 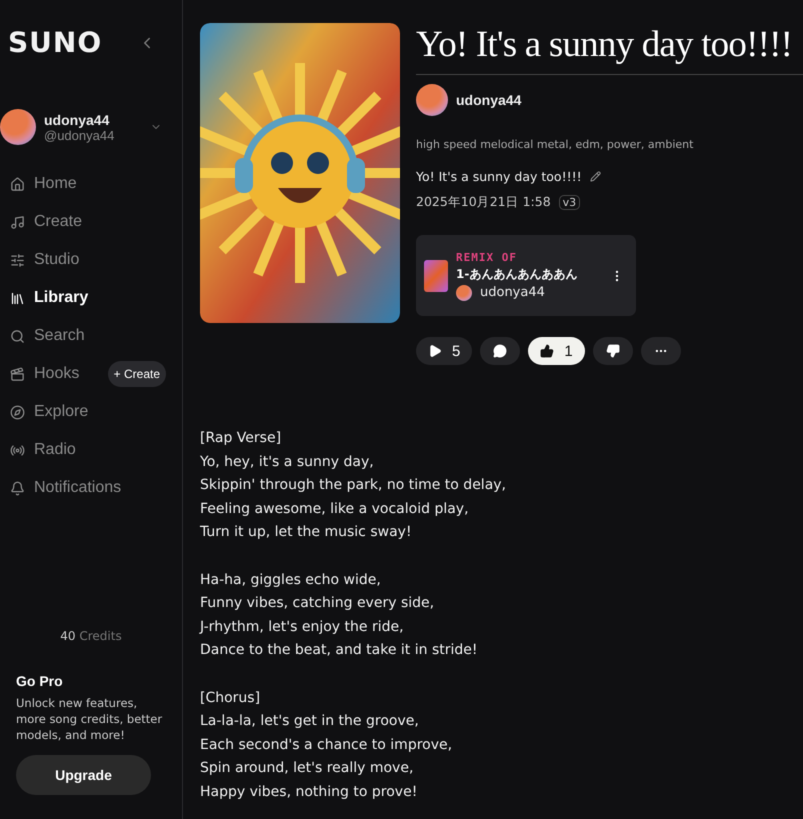 I want to click on remix-card: REMIX OF 1-あんあんあんああん udonya44, so click(x=526, y=275).